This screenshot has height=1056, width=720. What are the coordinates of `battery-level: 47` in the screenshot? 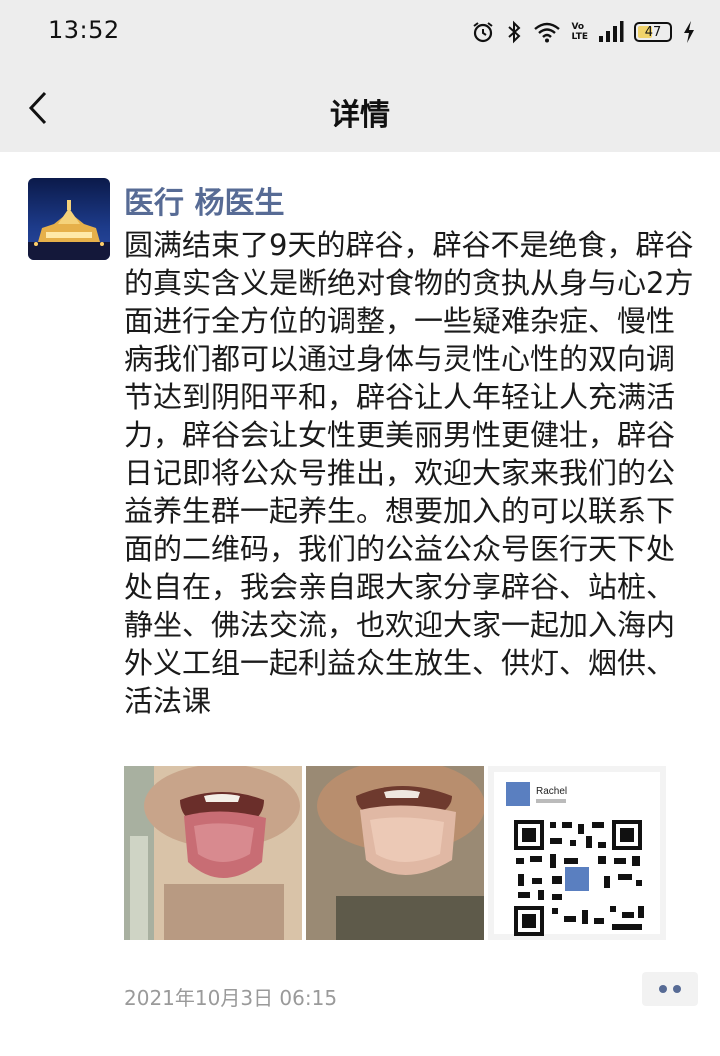 It's located at (653, 32).